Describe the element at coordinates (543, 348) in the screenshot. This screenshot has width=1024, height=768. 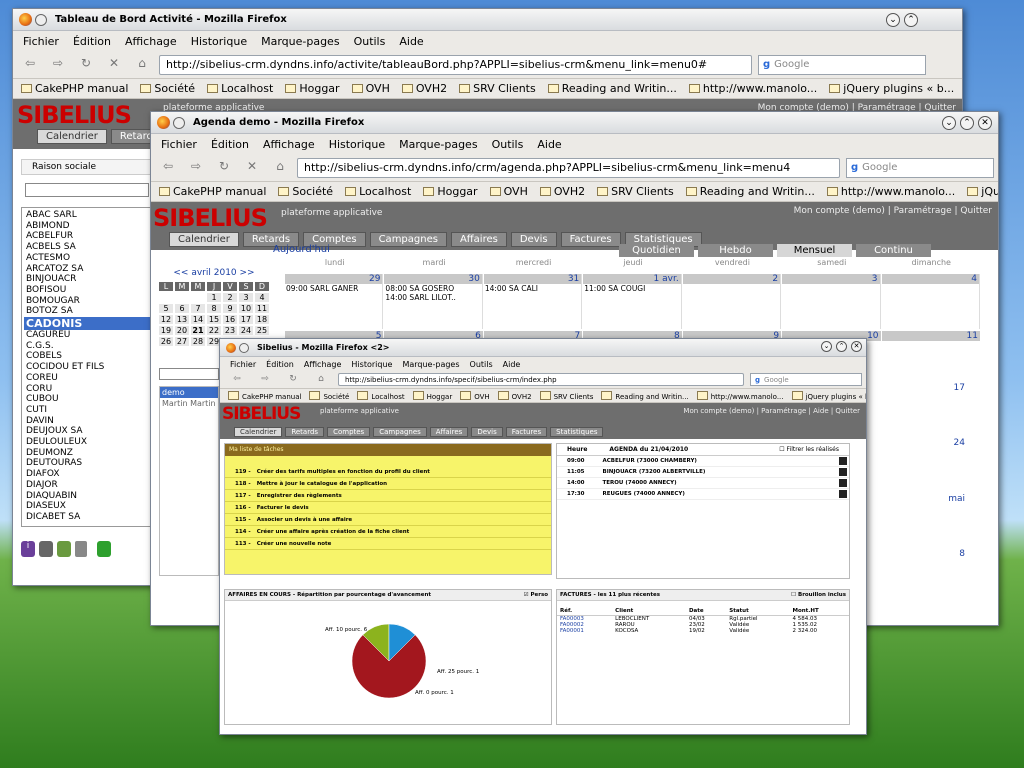
I see `title-bar: Sibelius - Mozilla Firefox <2> ⌄ ⌃ ✕` at that location.